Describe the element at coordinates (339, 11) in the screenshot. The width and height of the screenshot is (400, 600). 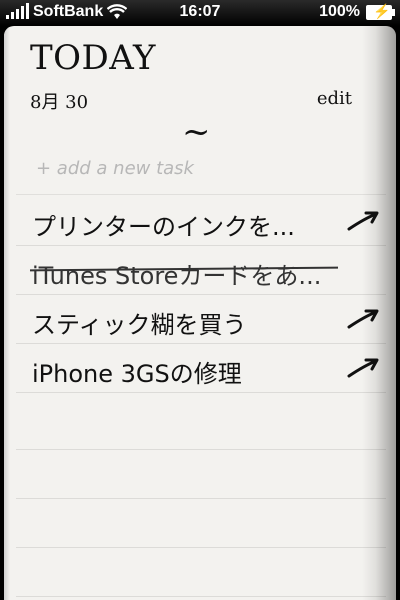
I see `battery-percent: 100%` at that location.